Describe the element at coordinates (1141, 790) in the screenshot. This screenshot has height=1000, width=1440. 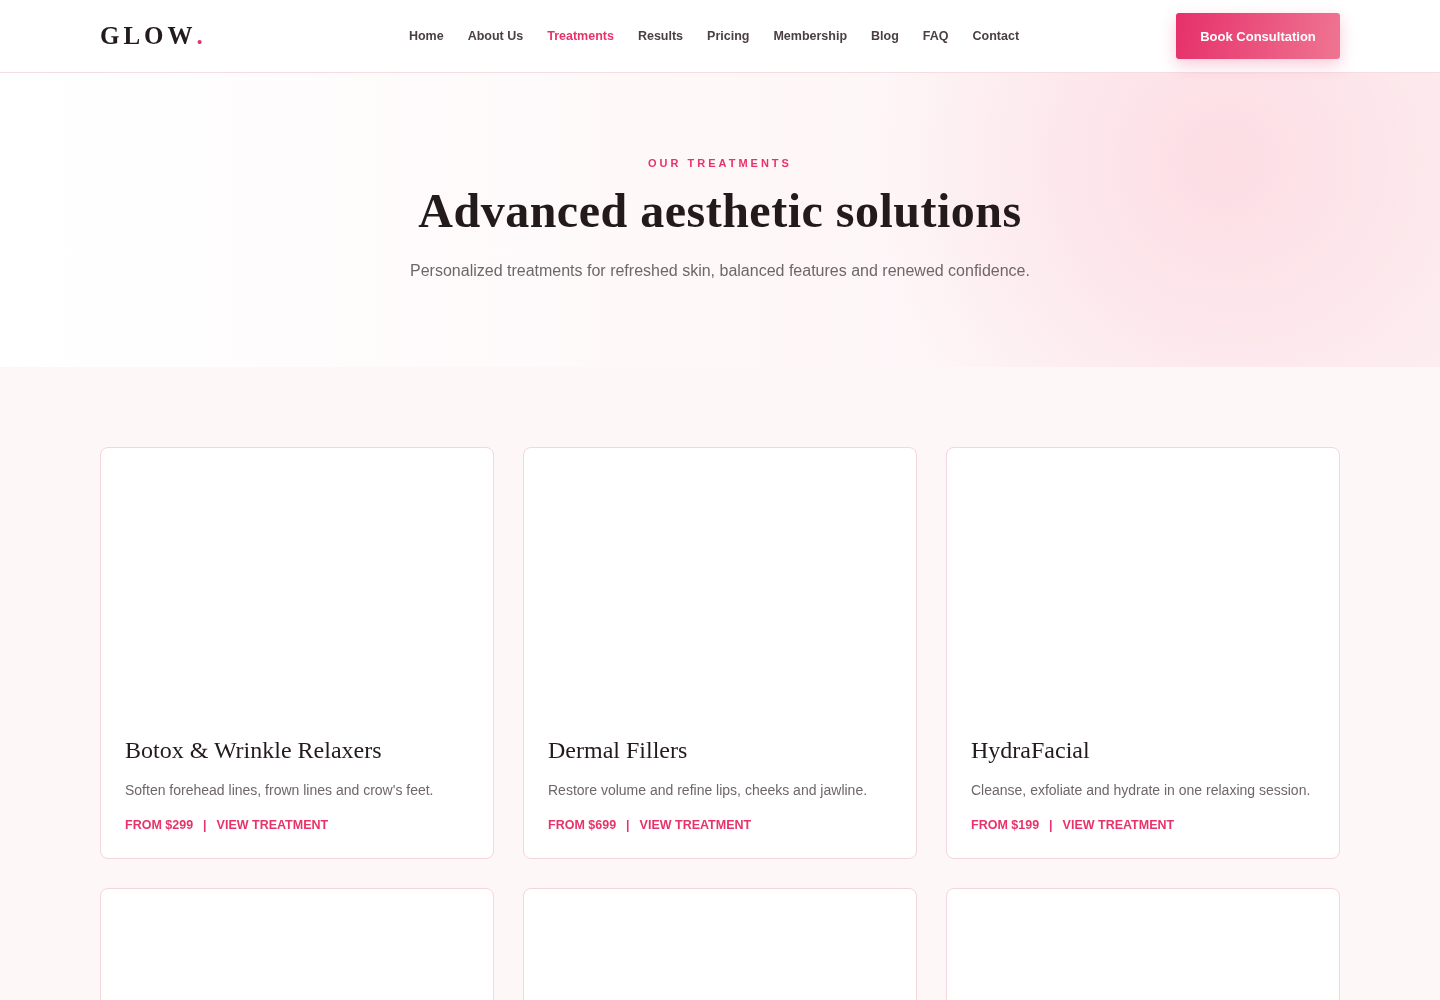
I see `card-description: Cleanse, exfoliate and hydrate in one relaxing session.` at that location.